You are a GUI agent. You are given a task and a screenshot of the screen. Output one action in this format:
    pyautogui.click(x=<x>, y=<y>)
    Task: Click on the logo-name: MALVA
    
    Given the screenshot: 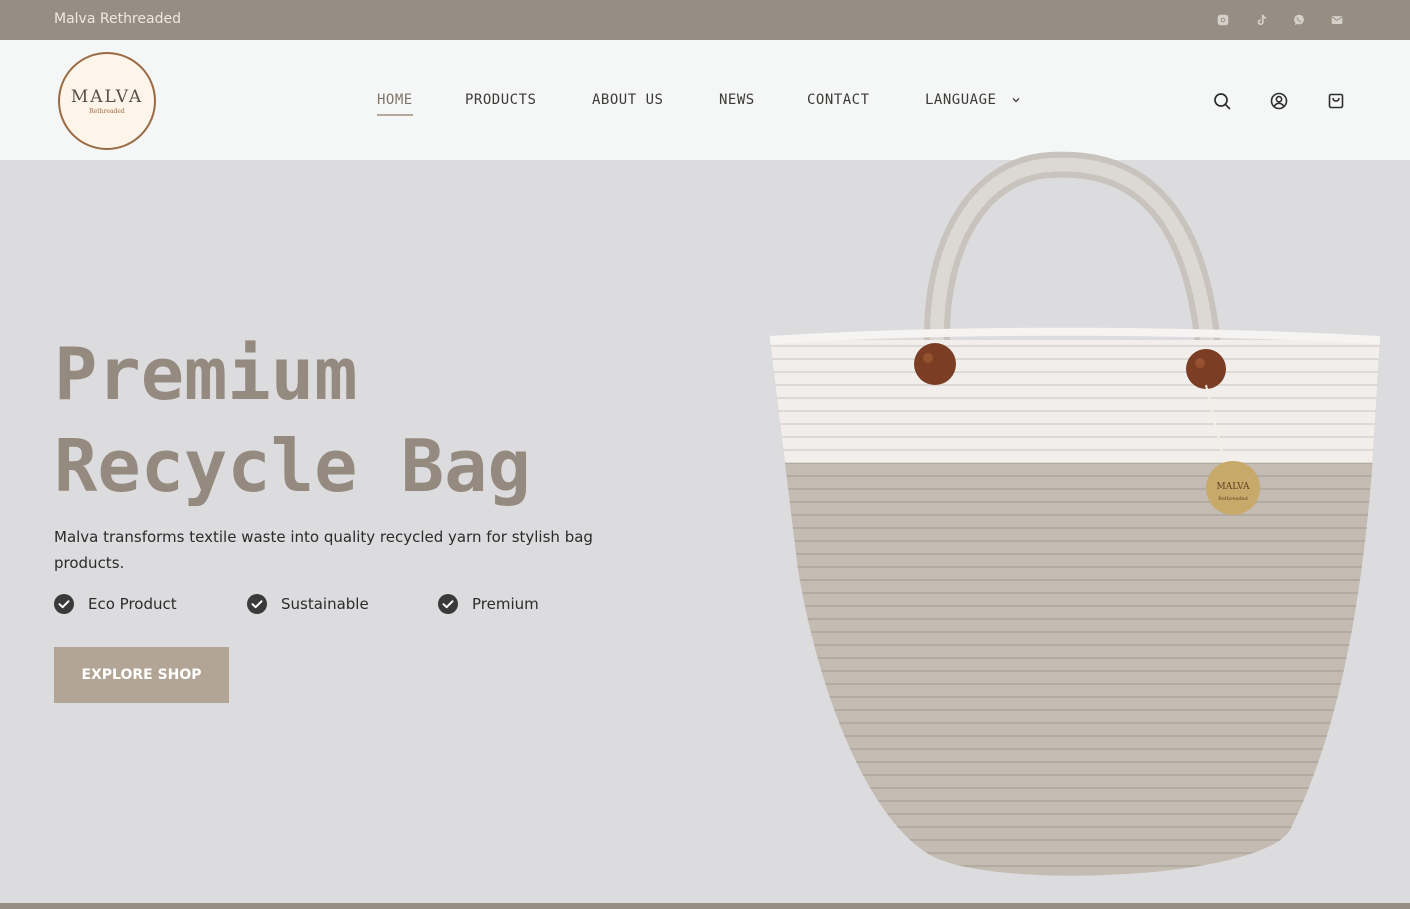 What is the action you would take?
    pyautogui.click(x=107, y=97)
    